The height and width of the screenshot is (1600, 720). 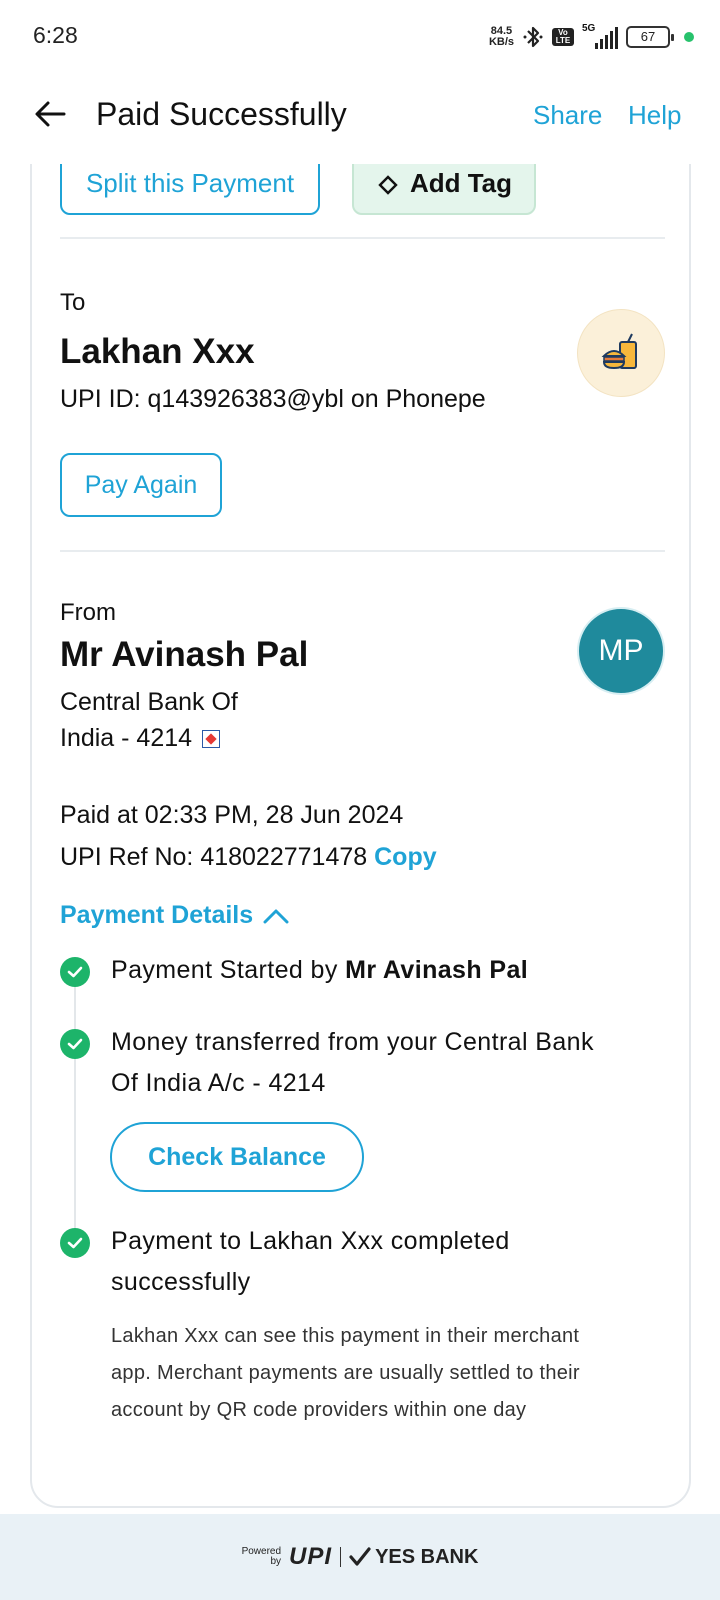 I want to click on status-icons: 84.5 KB/s Vo LTE 5G 67, so click(x=591, y=37).